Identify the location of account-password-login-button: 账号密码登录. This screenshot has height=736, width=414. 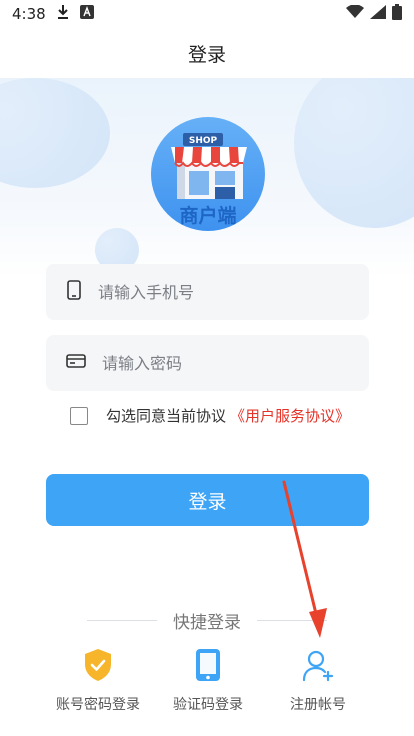
(98, 681).